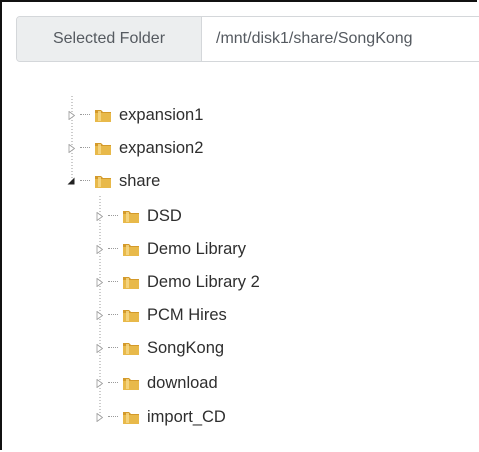 The width and height of the screenshot is (479, 452). I want to click on tree-node-label: expansion1, so click(161, 115).